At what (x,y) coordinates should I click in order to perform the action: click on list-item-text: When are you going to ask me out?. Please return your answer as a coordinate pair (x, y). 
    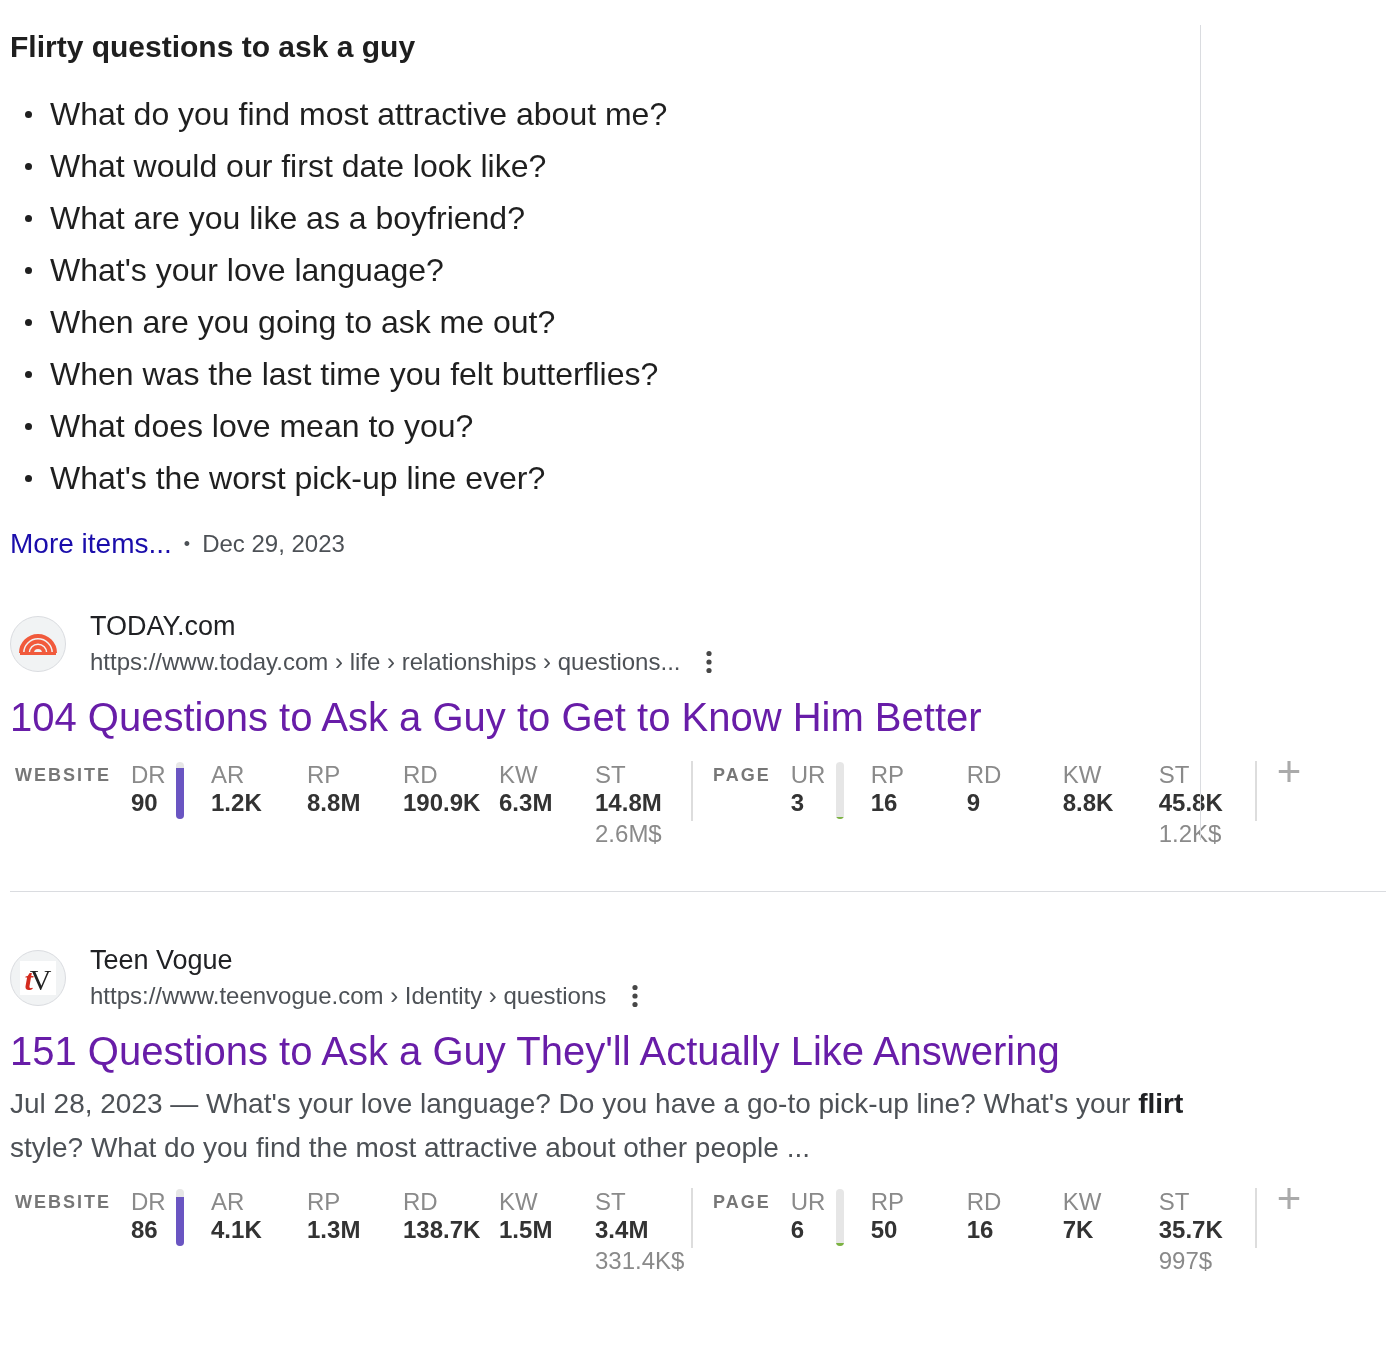
    Looking at the image, I should click on (303, 322).